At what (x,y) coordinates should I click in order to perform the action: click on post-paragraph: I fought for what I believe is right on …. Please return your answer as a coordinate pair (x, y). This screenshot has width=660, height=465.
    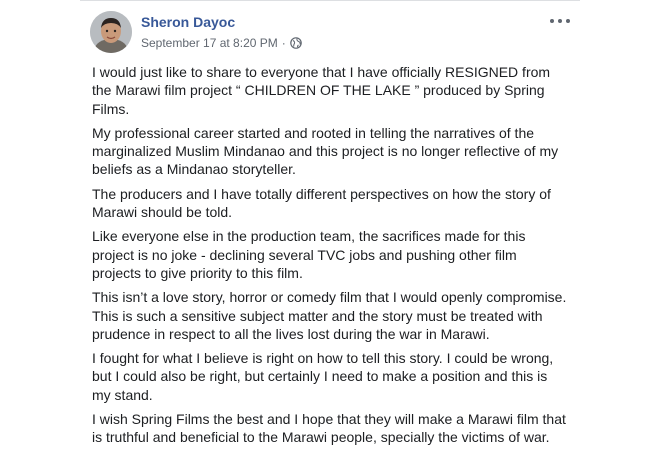
    Looking at the image, I should click on (323, 376).